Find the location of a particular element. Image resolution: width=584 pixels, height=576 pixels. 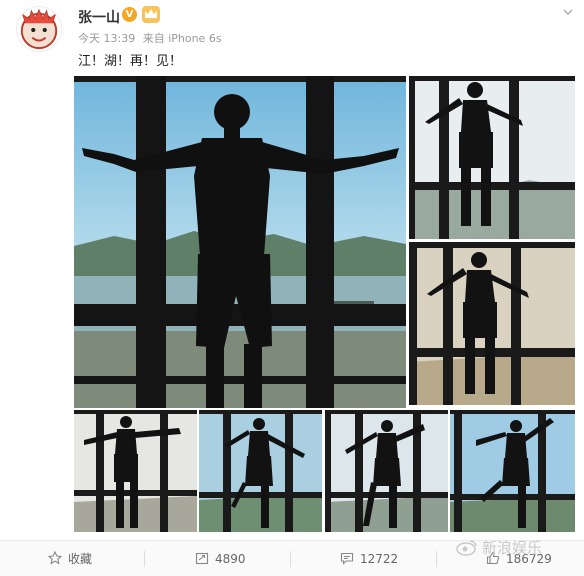

avatar is located at coordinates (39, 29).